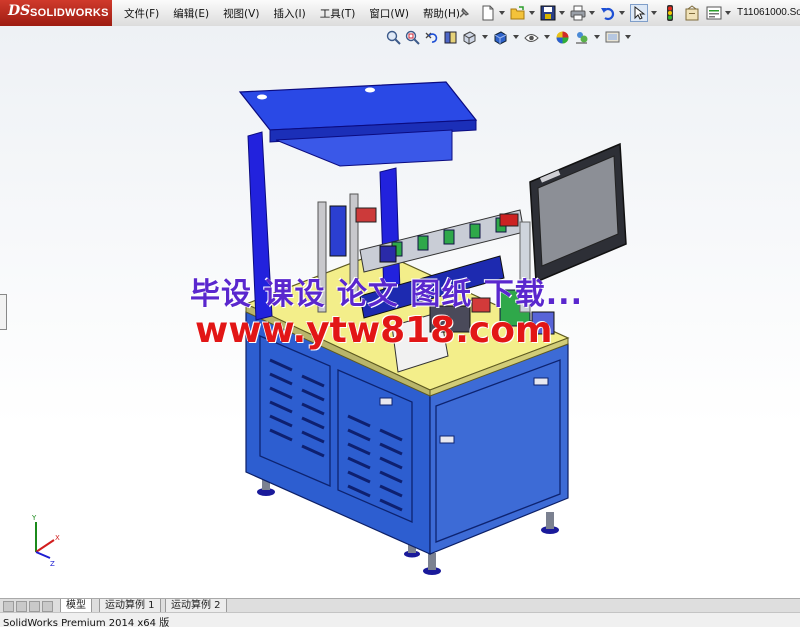 This screenshot has height=629, width=800. What do you see at coordinates (464, 13) in the screenshot?
I see `pin-icon` at bounding box center [464, 13].